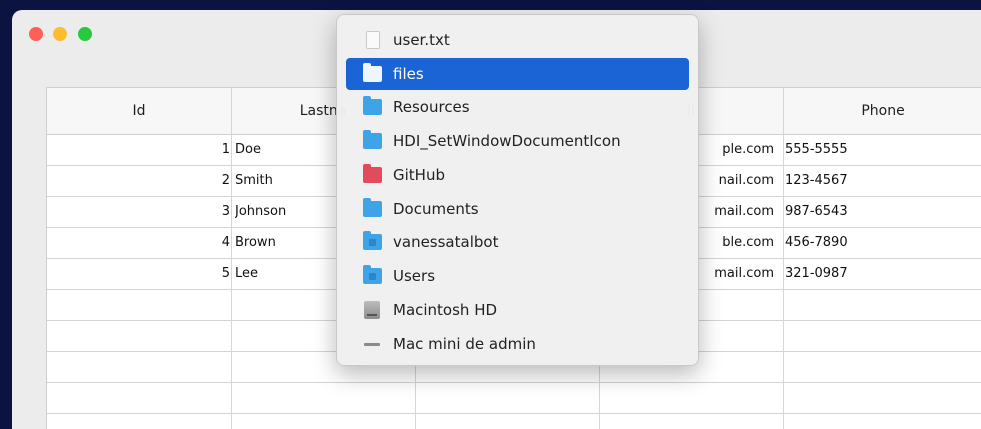 The height and width of the screenshot is (429, 981). Describe the element at coordinates (372, 240) in the screenshot. I see `home-folder-icon` at that location.